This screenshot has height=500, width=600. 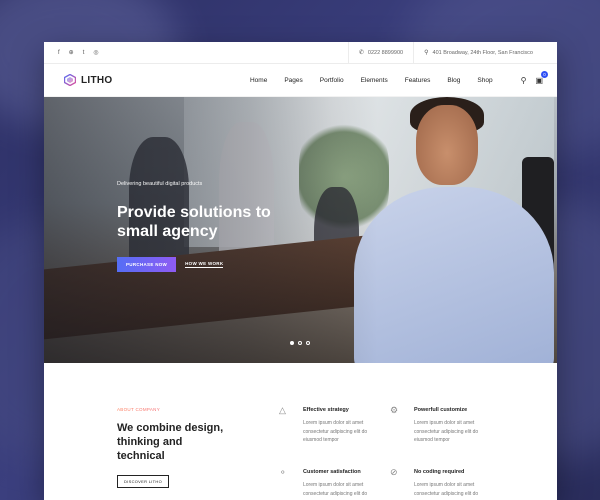 I want to click on instagram-icon: ◎, so click(x=95, y=52).